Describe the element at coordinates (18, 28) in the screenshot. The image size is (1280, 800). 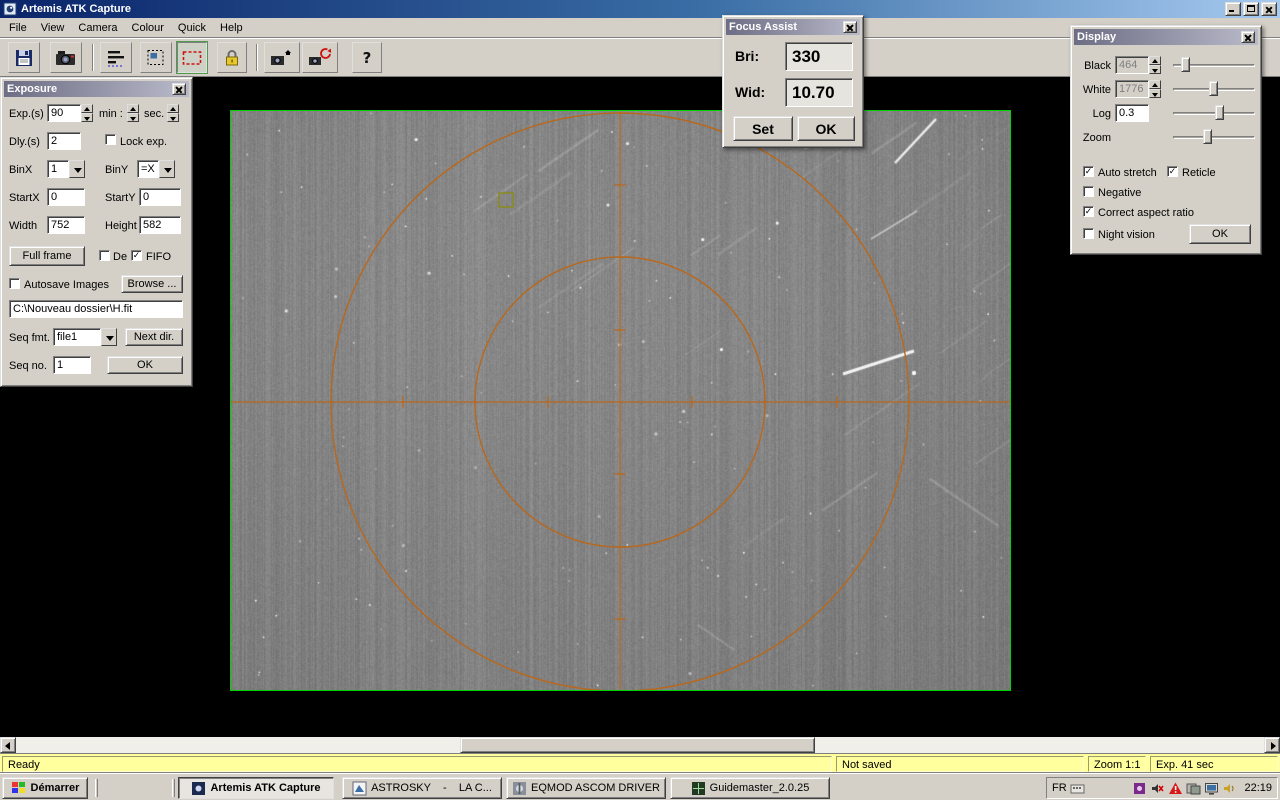
I see `menu-file: File` at that location.